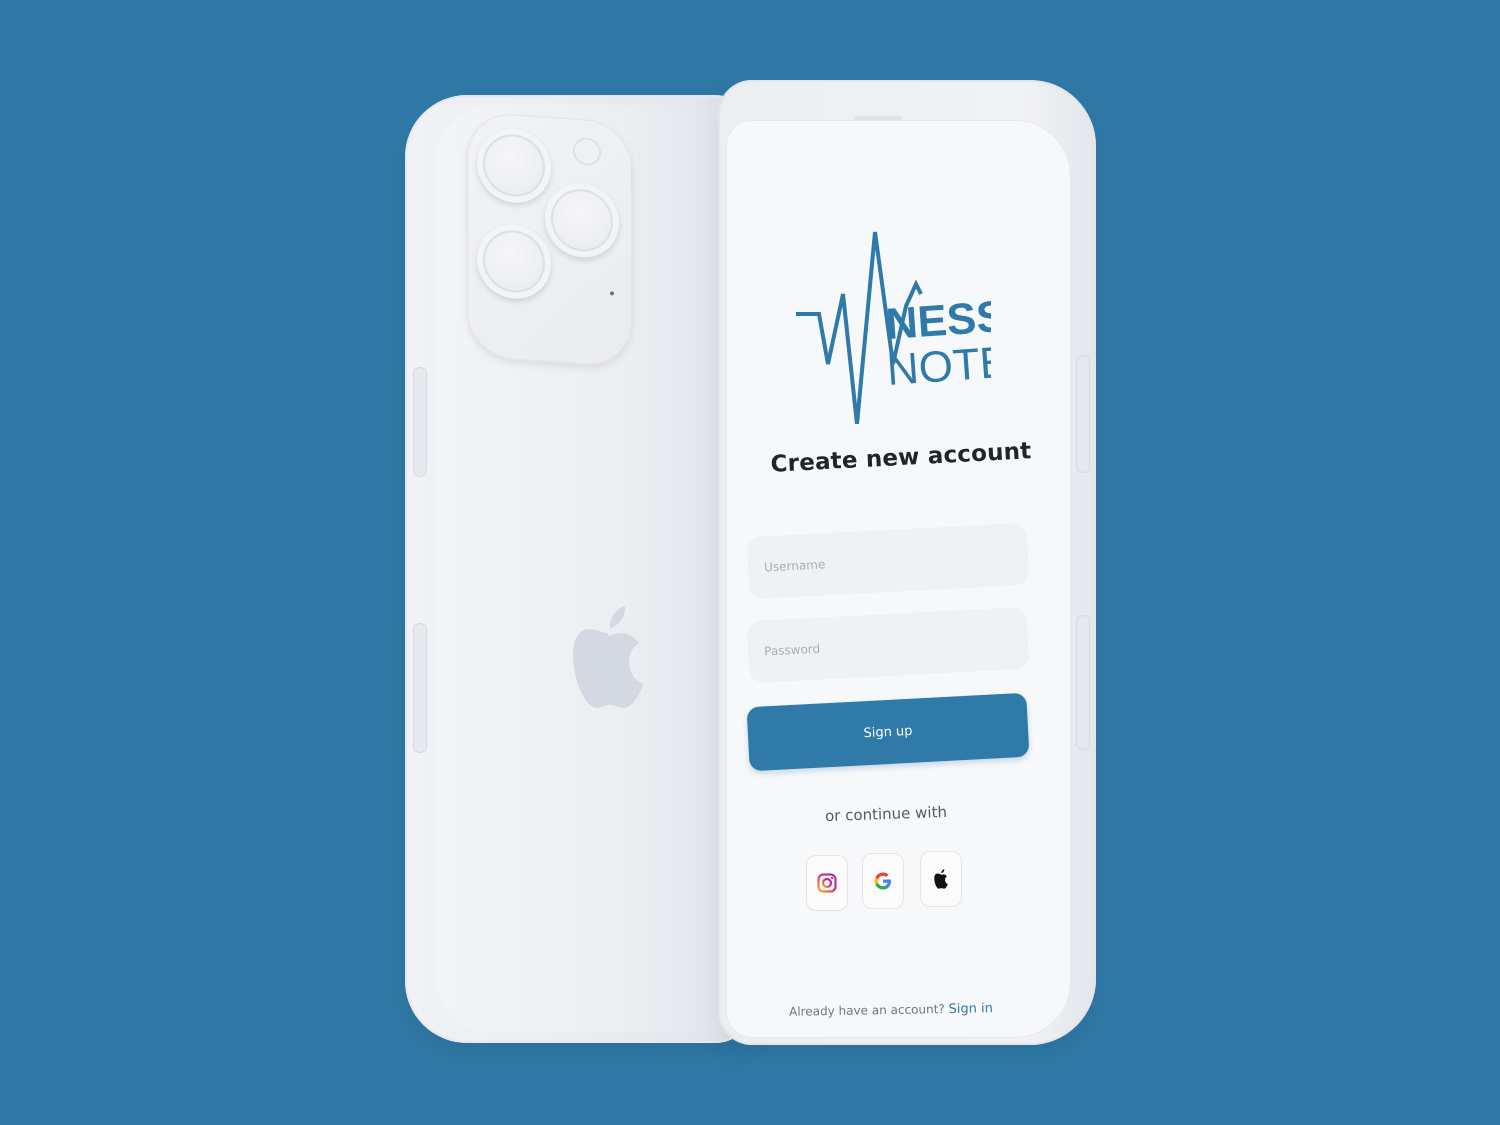 The image size is (1500, 1125). I want to click on instagram-icon, so click(827, 883).